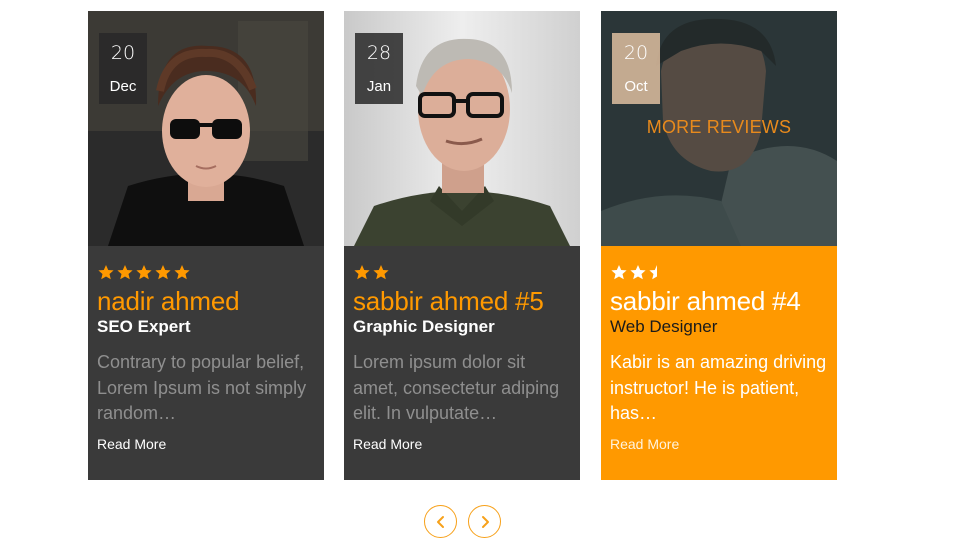 The image size is (953, 552). What do you see at coordinates (462, 301) in the screenshot?
I see `reviewer-name: sabbir ahmed #5` at bounding box center [462, 301].